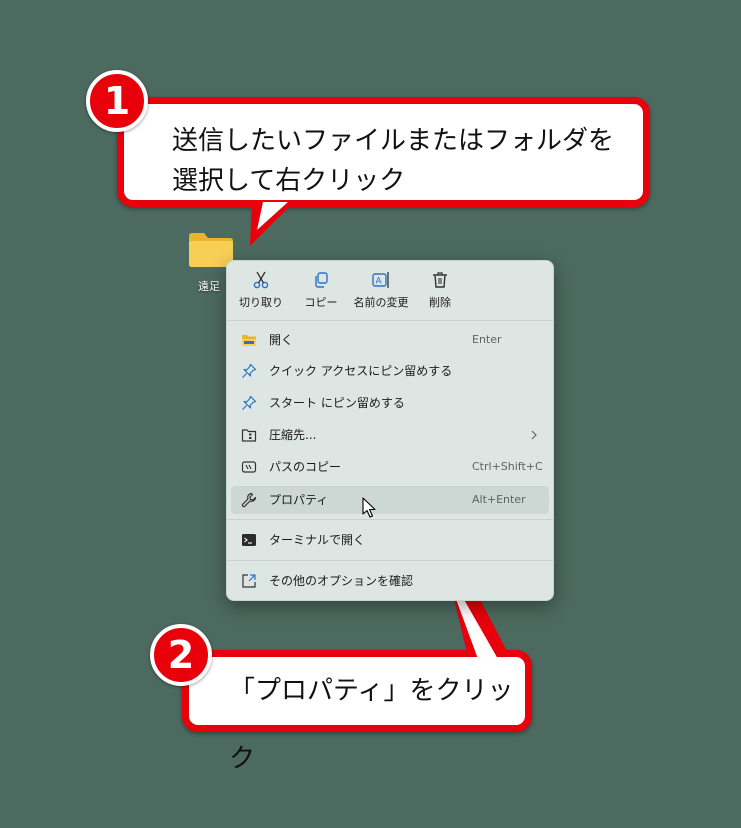  What do you see at coordinates (289, 181) in the screenshot?
I see `callout-1-line-2: 選択して右クリック` at bounding box center [289, 181].